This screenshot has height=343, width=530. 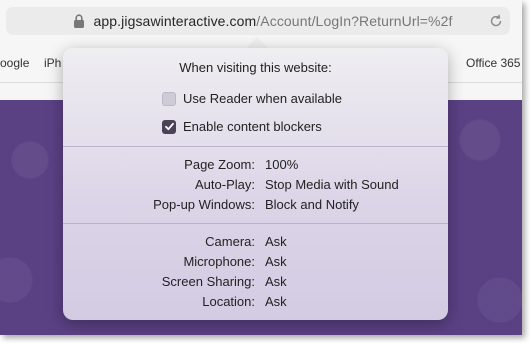 I want to click on page-zoom-value: 100%, so click(x=281, y=164).